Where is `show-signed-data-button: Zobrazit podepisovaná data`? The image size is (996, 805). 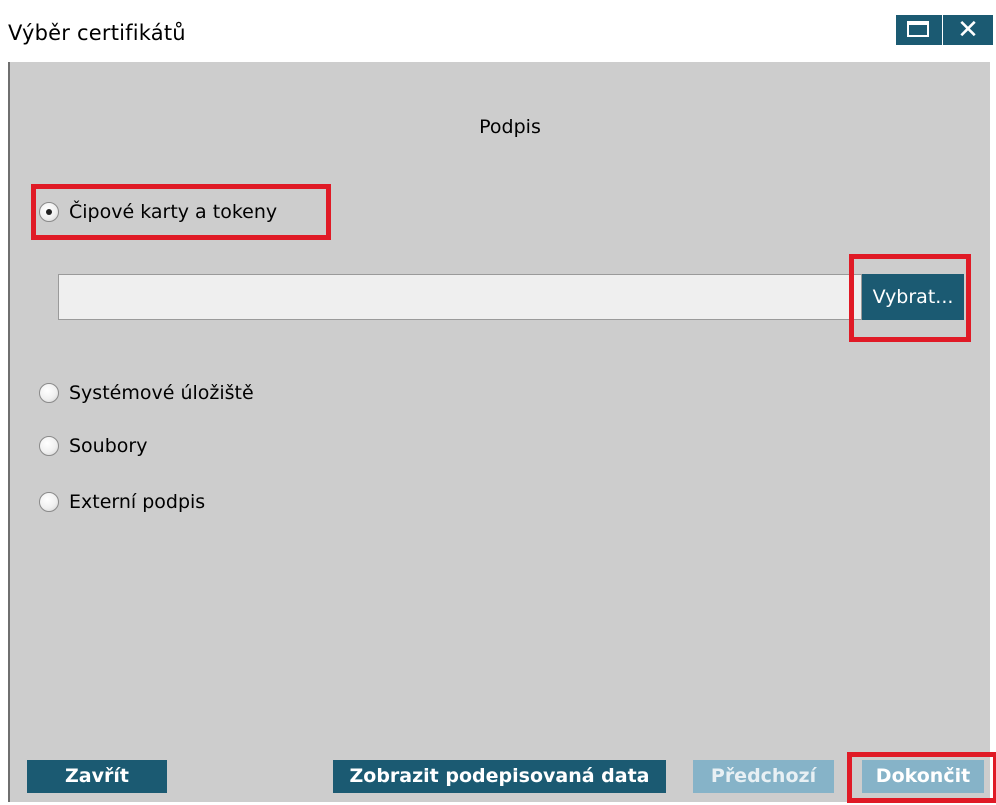
show-signed-data-button: Zobrazit podepisovaná data is located at coordinates (499, 776).